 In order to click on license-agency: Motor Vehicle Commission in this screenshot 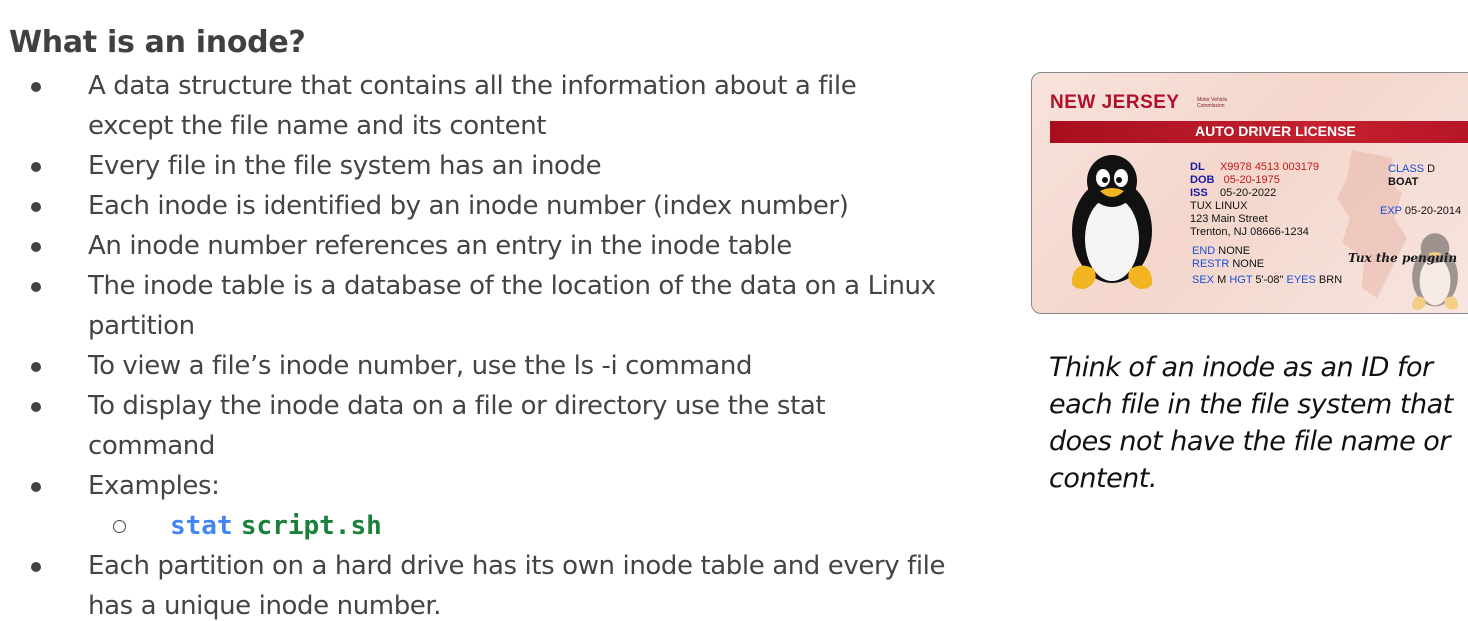, I will do `click(1212, 103)`.